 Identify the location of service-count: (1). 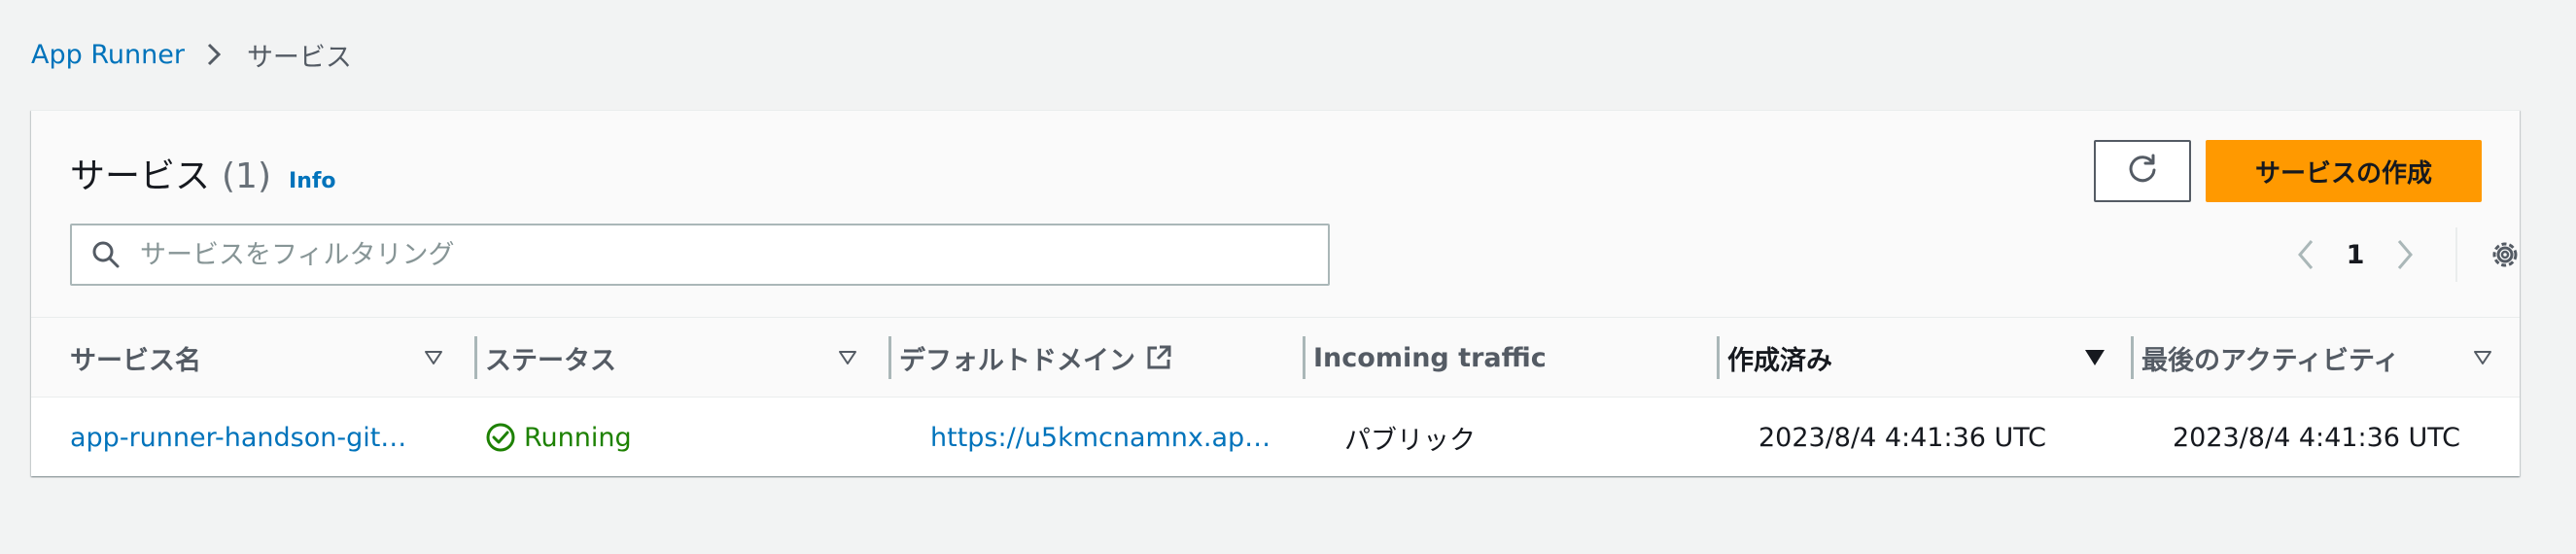
(247, 176).